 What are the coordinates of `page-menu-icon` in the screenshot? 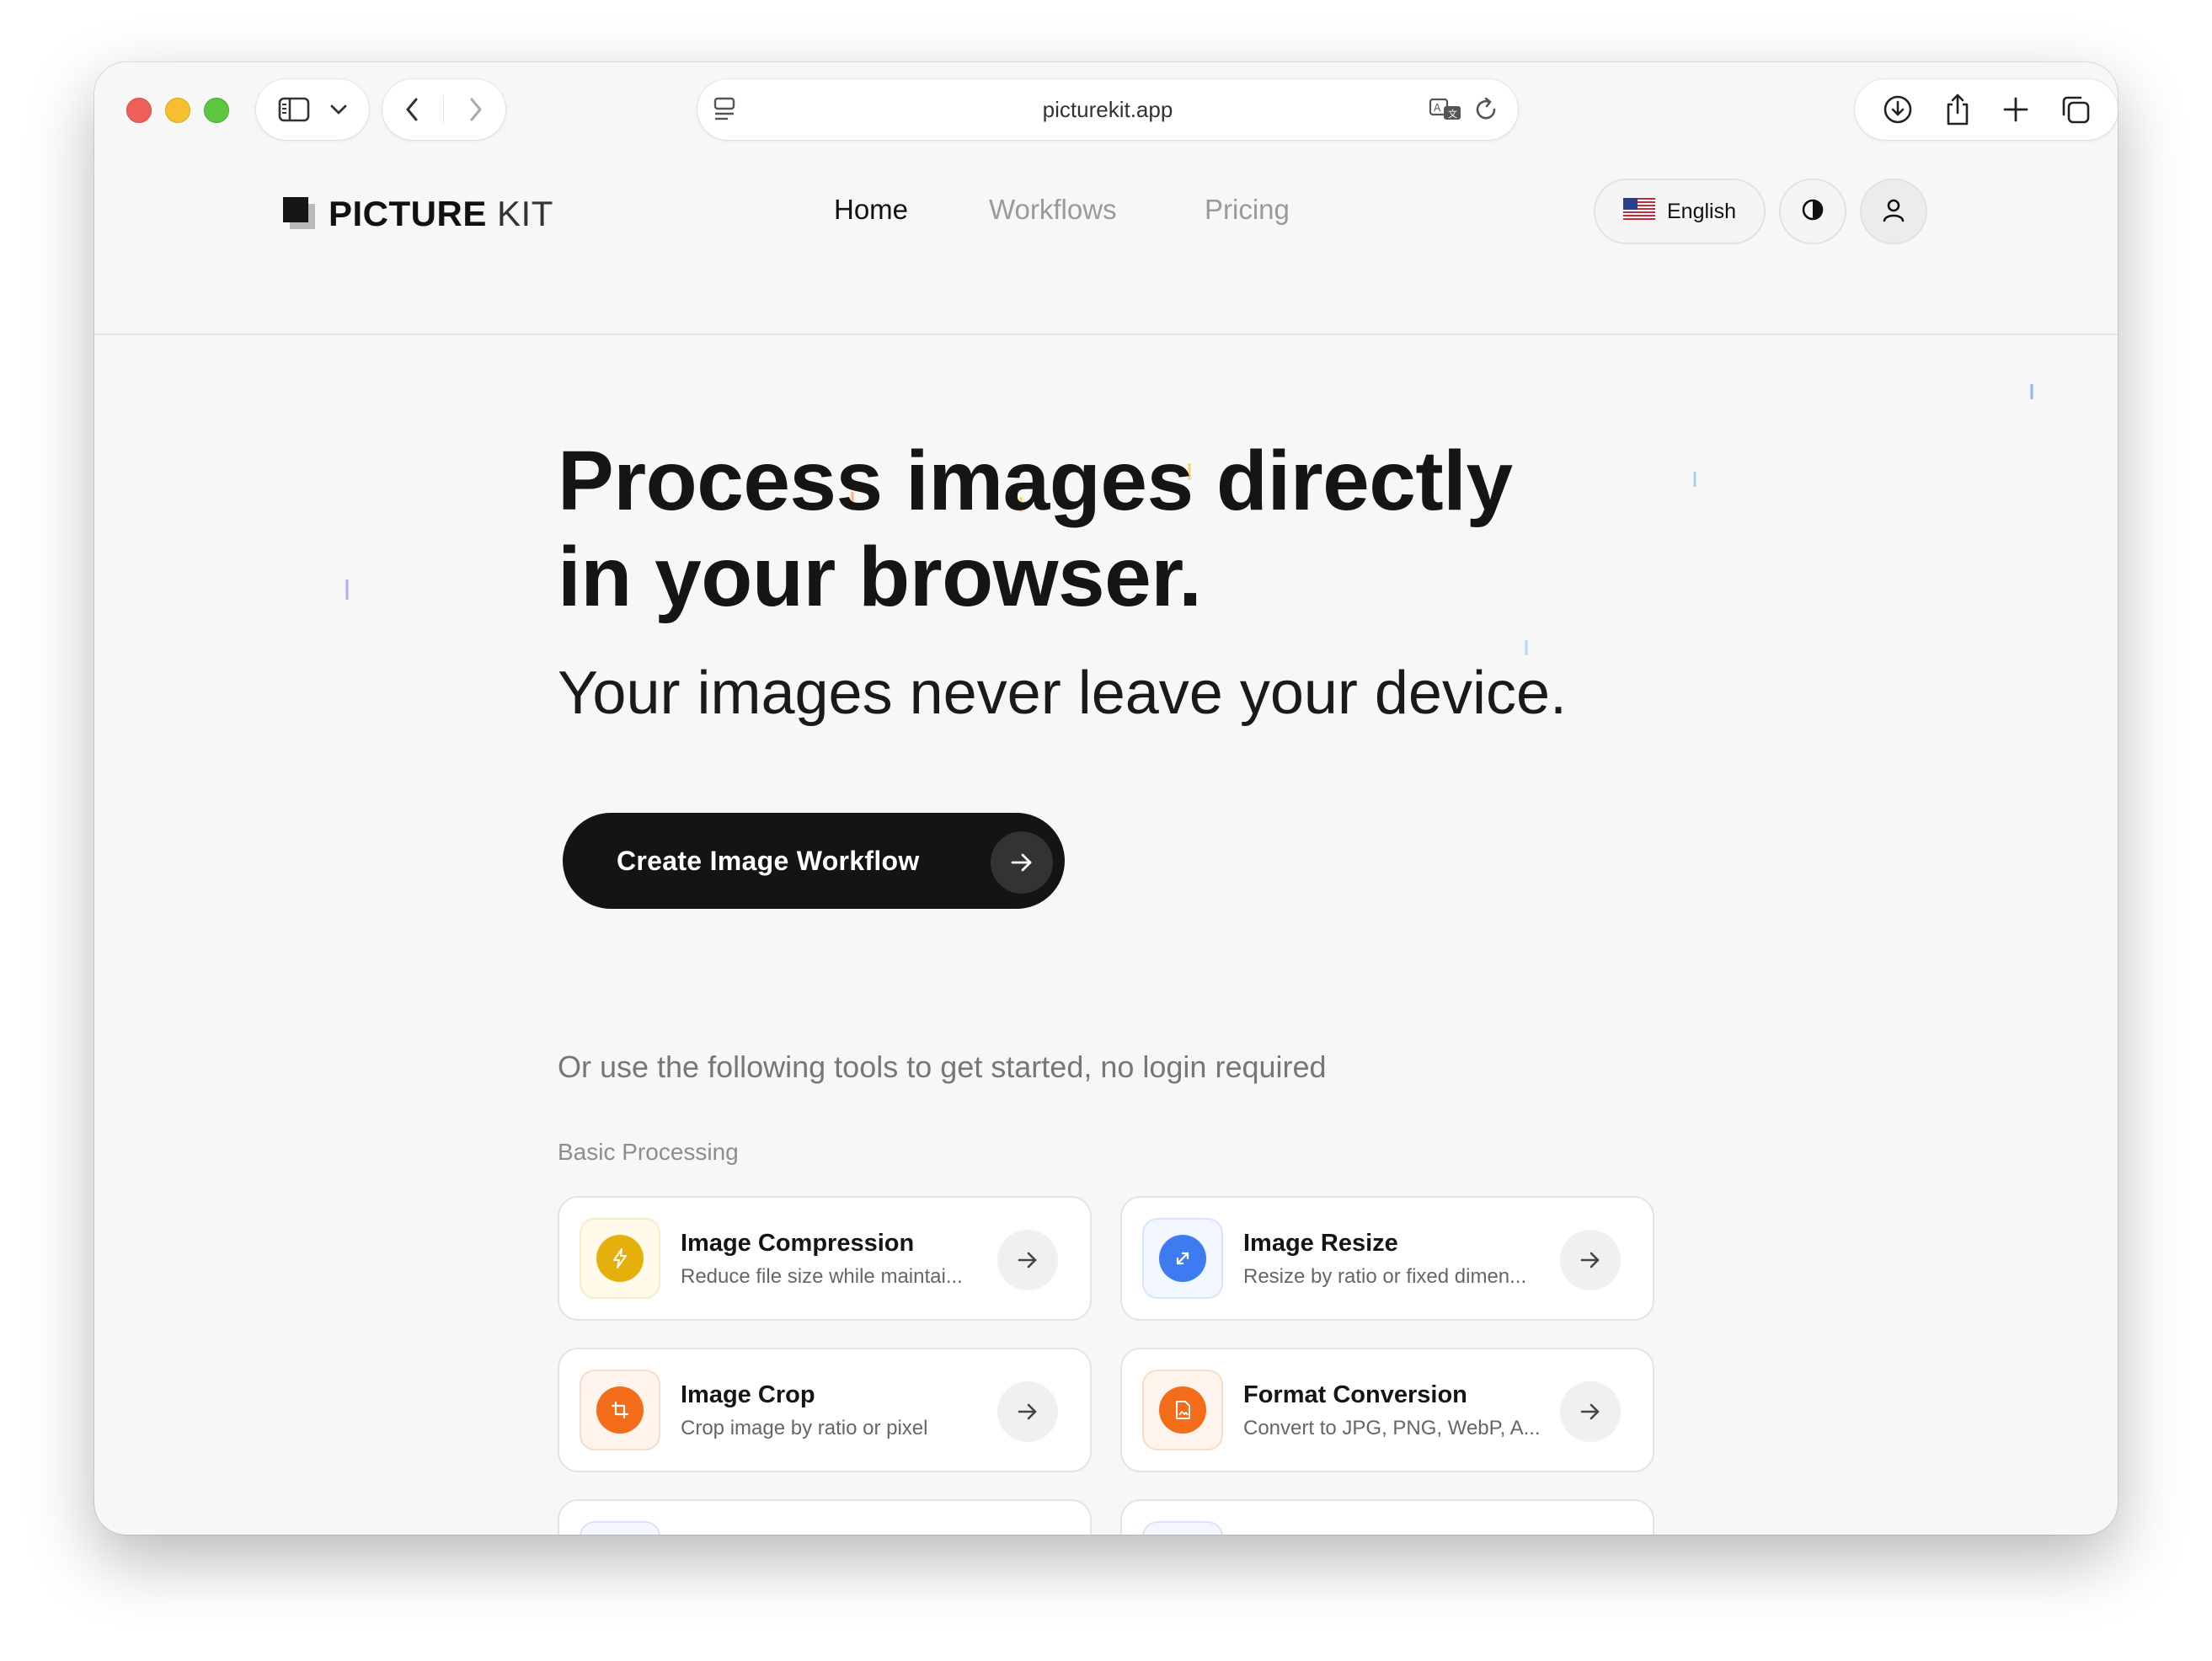 It's located at (725, 110).